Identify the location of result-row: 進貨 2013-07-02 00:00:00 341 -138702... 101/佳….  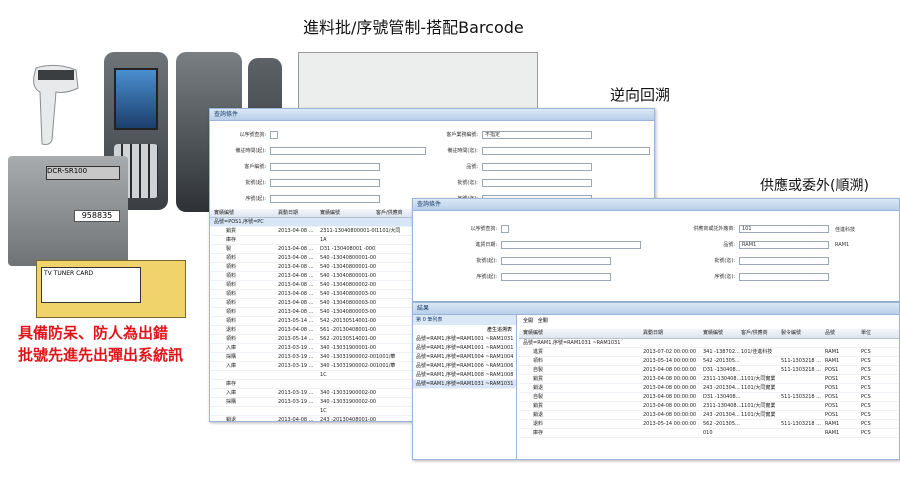
(709, 352).